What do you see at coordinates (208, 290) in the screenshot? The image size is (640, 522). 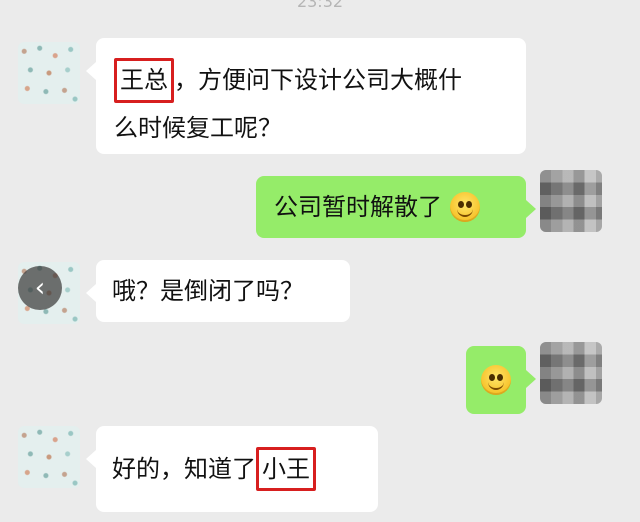 I see `message-text: 哦？是倒闭了吗？` at bounding box center [208, 290].